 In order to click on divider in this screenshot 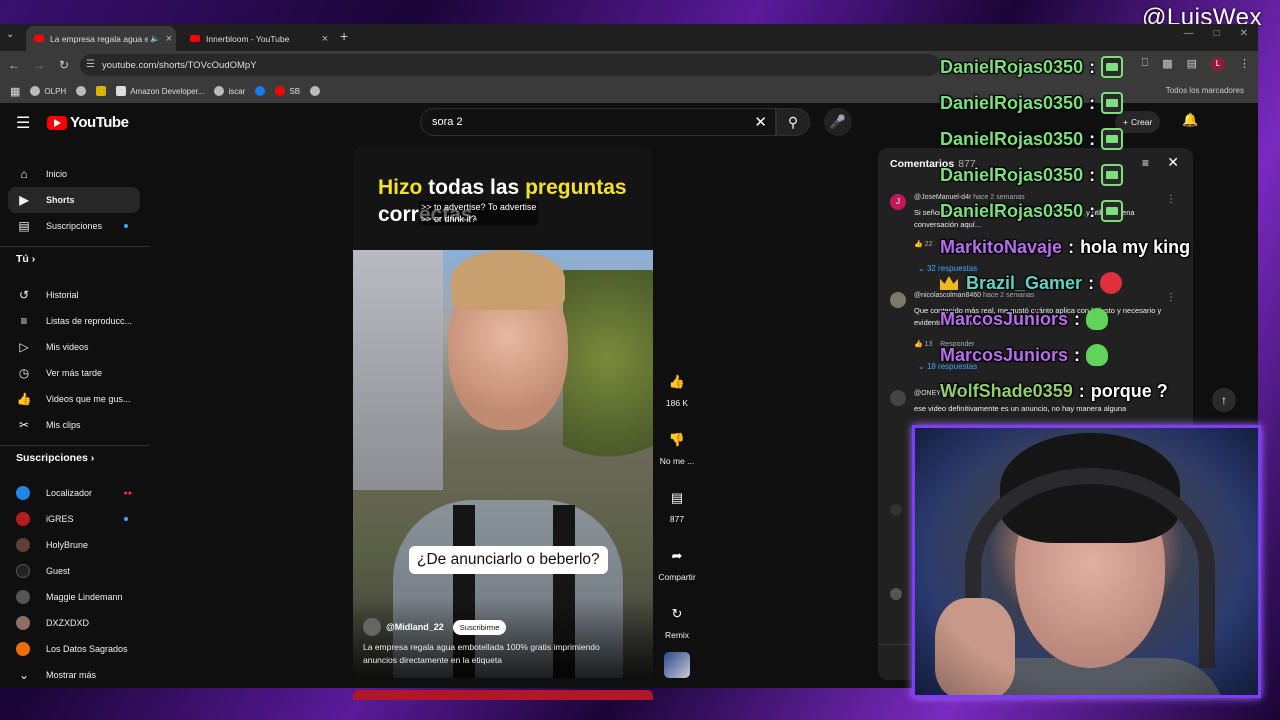, I will do `click(75, 445)`.